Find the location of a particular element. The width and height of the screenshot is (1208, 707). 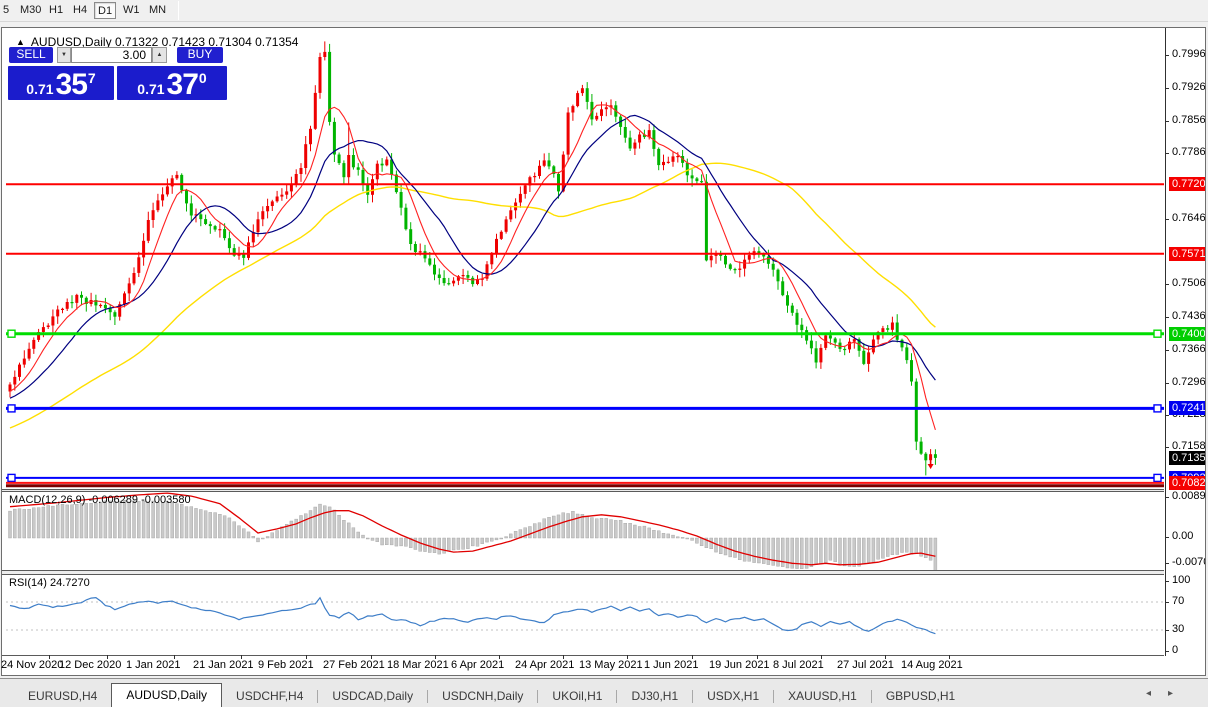

rsi-axis-label: 100 is located at coordinates (1181, 580).